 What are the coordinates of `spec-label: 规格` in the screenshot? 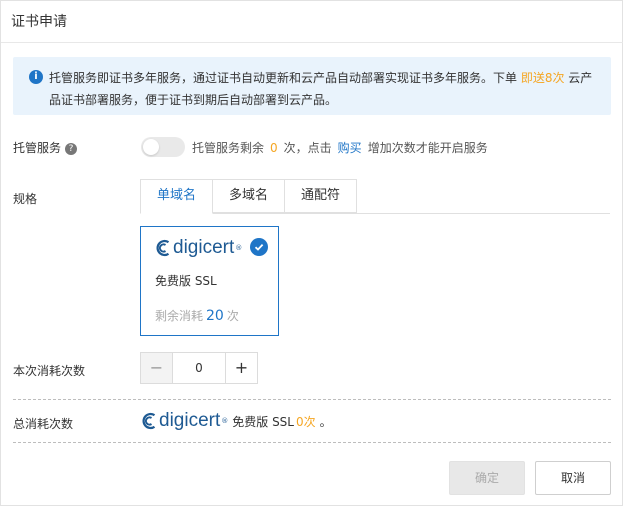 It's located at (25, 199).